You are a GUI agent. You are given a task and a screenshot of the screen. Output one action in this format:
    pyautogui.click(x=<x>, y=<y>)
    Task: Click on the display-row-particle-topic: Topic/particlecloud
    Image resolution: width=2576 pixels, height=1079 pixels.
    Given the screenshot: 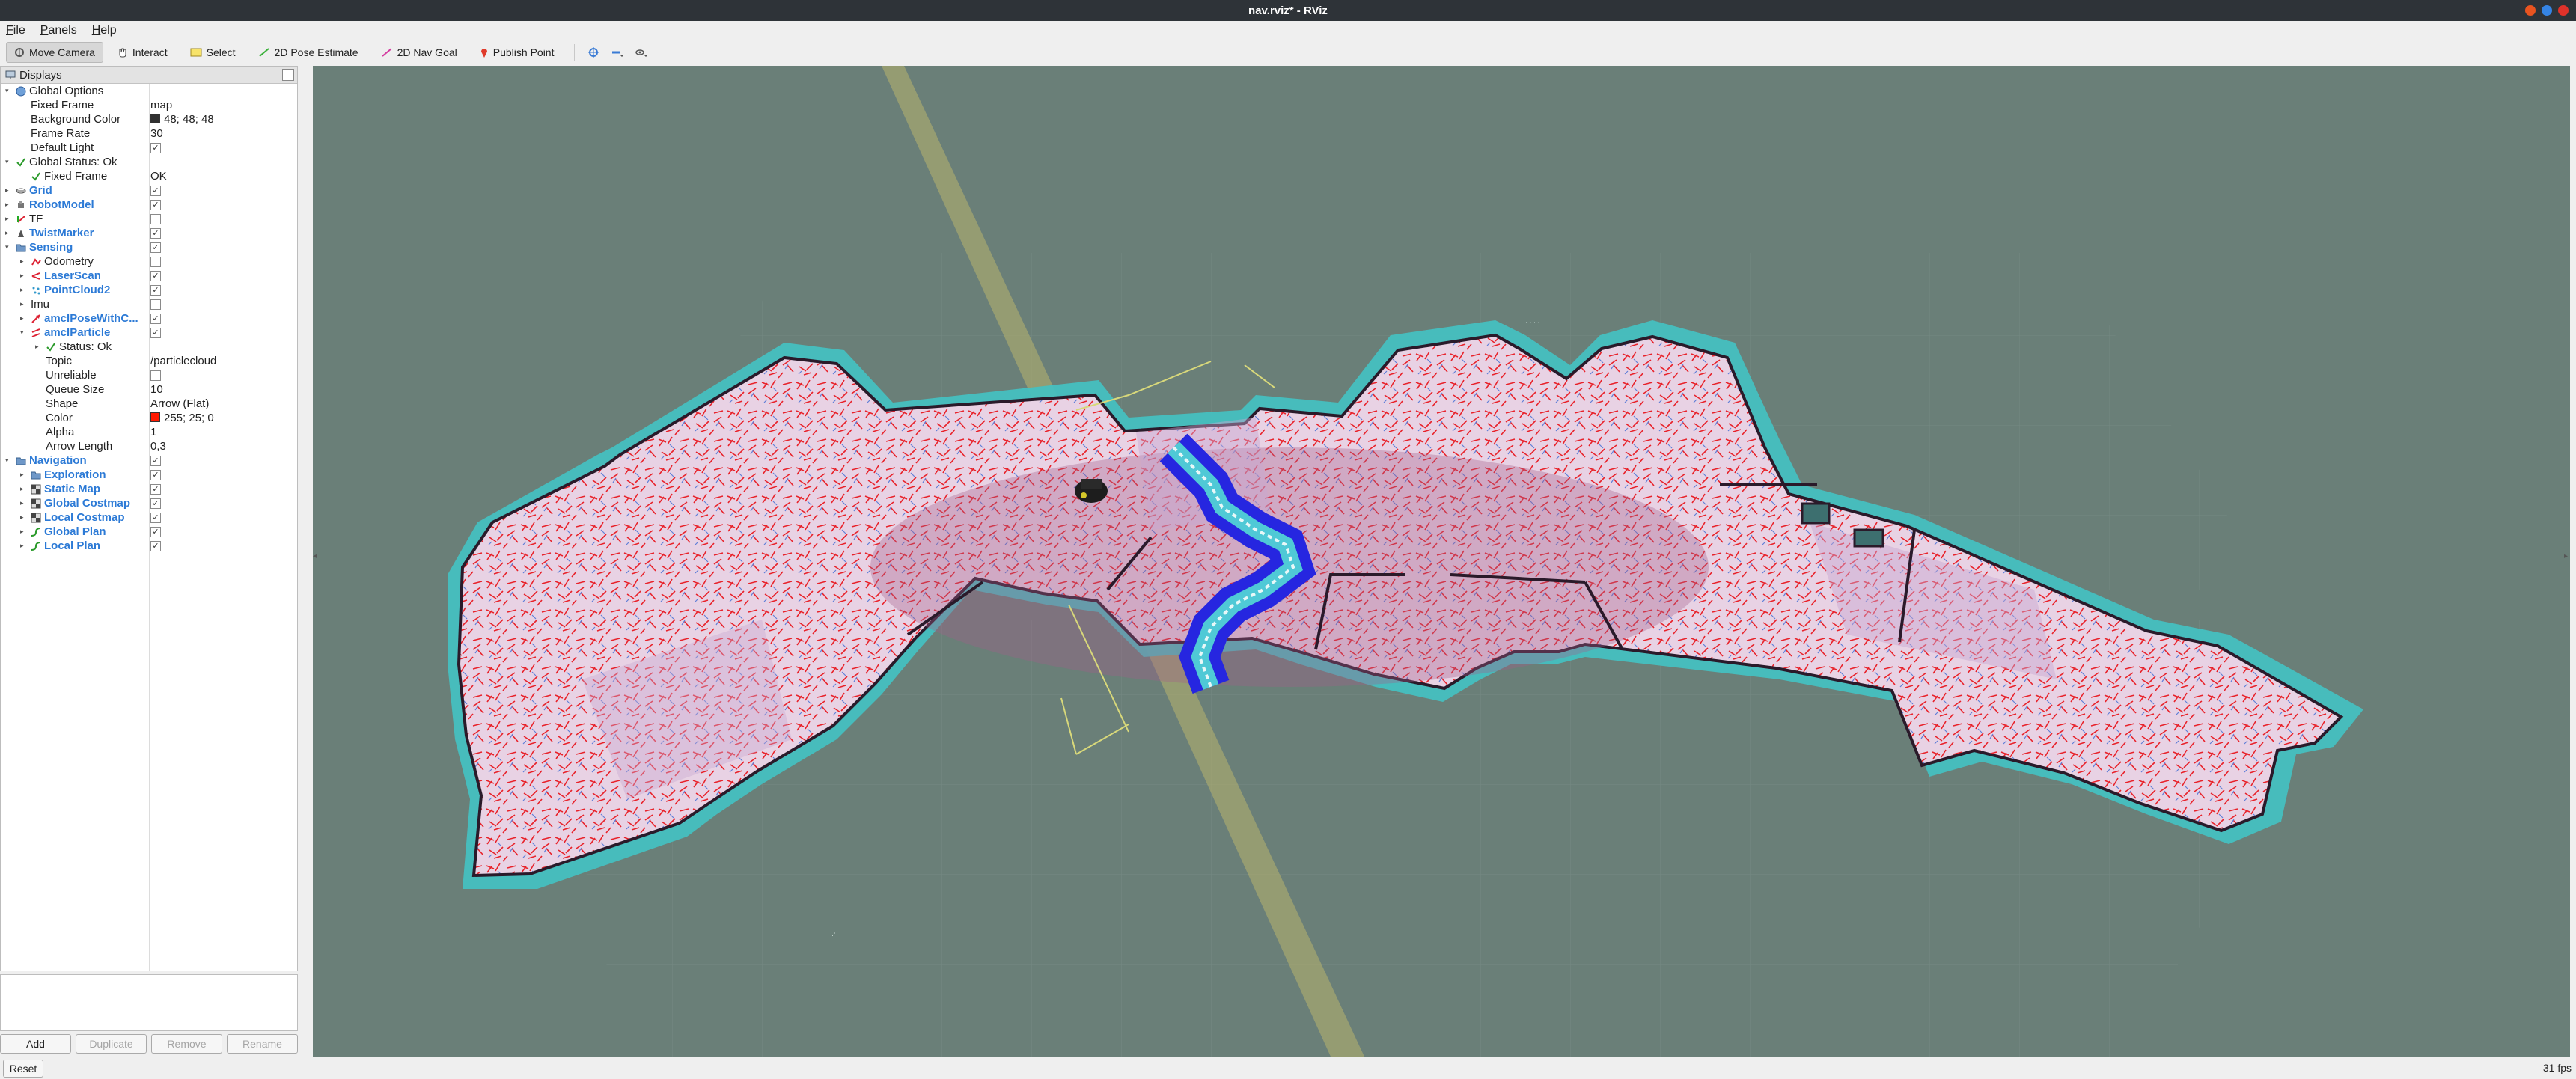 What is the action you would take?
    pyautogui.click(x=149, y=361)
    